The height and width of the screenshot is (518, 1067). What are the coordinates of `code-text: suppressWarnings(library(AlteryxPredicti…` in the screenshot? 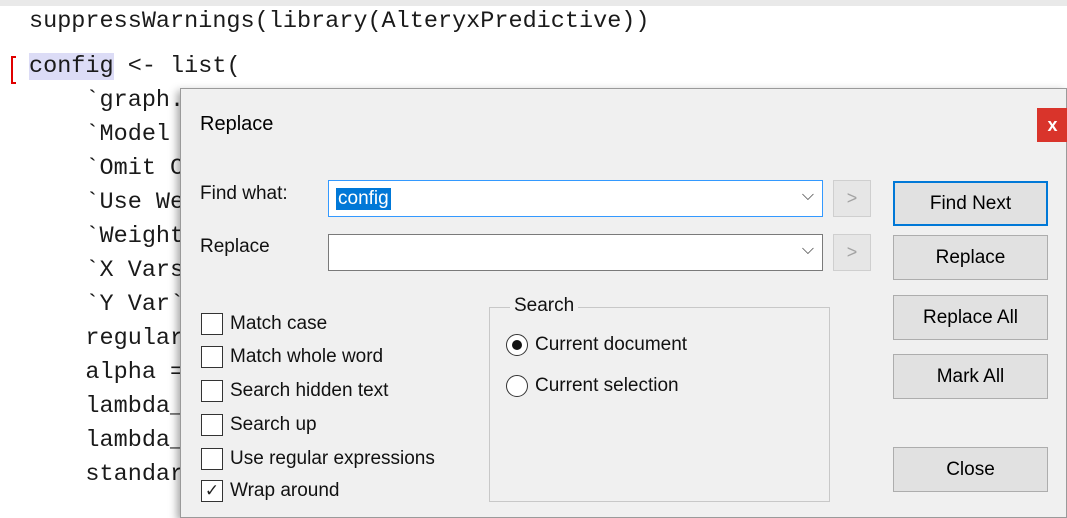 It's located at (339, 21).